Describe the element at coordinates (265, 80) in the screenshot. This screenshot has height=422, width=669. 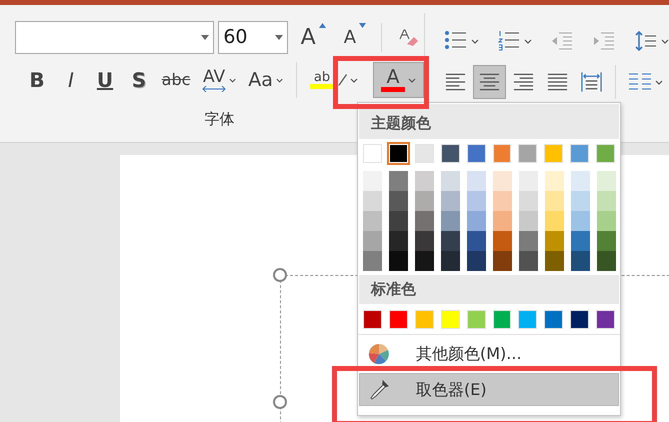
I see `case-button: Aa` at that location.